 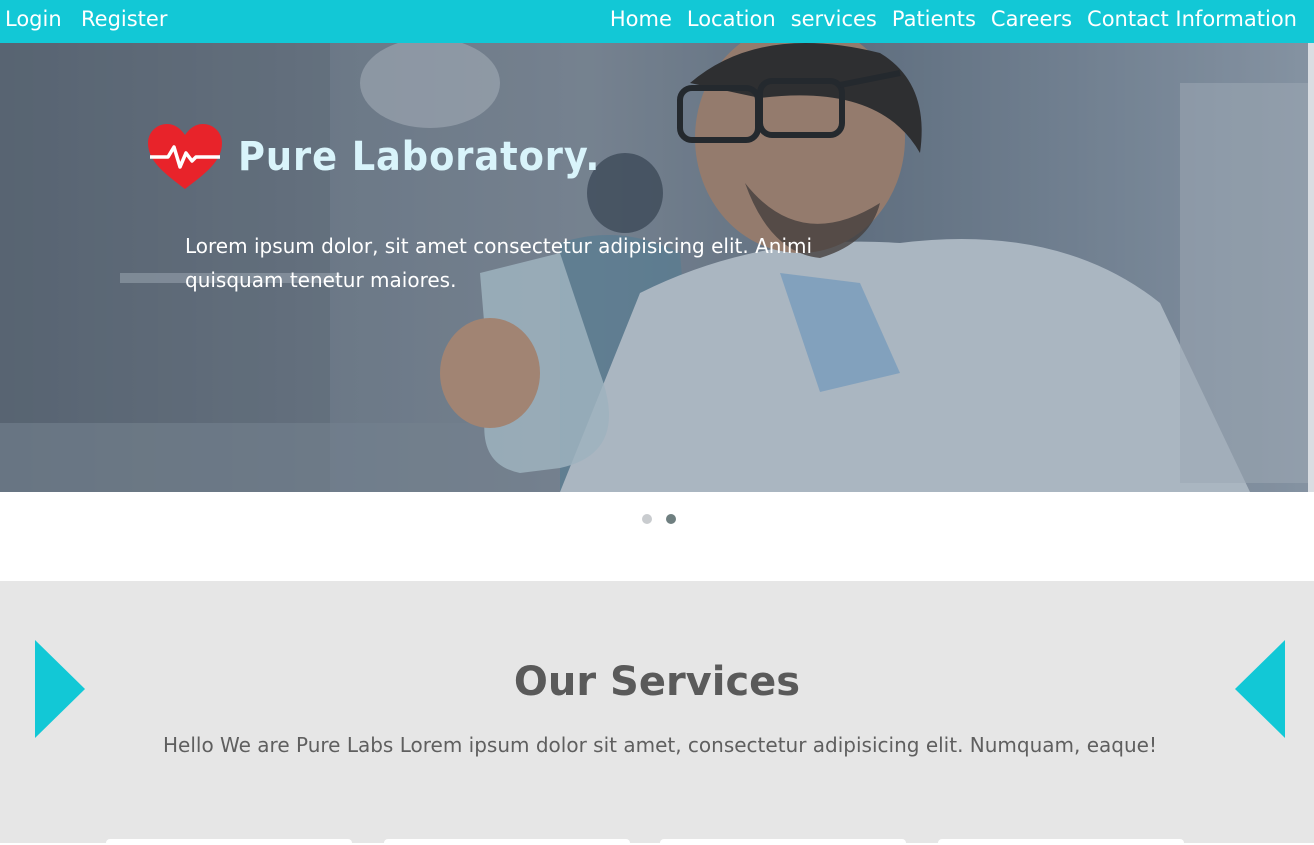 I want to click on hero-brand: Pure Laboratory., so click(x=389, y=157).